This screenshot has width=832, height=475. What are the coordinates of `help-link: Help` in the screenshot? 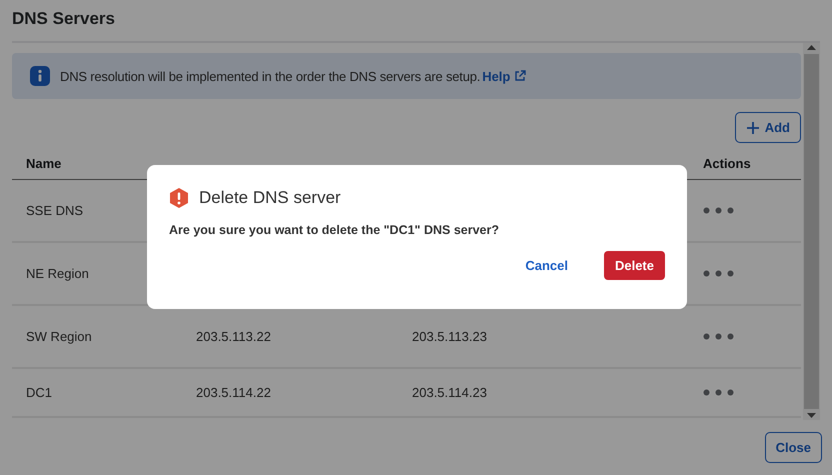 It's located at (504, 76).